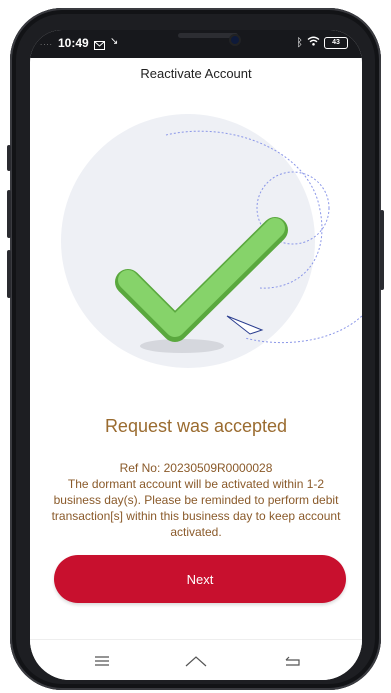  I want to click on power-button, so click(9, 274).